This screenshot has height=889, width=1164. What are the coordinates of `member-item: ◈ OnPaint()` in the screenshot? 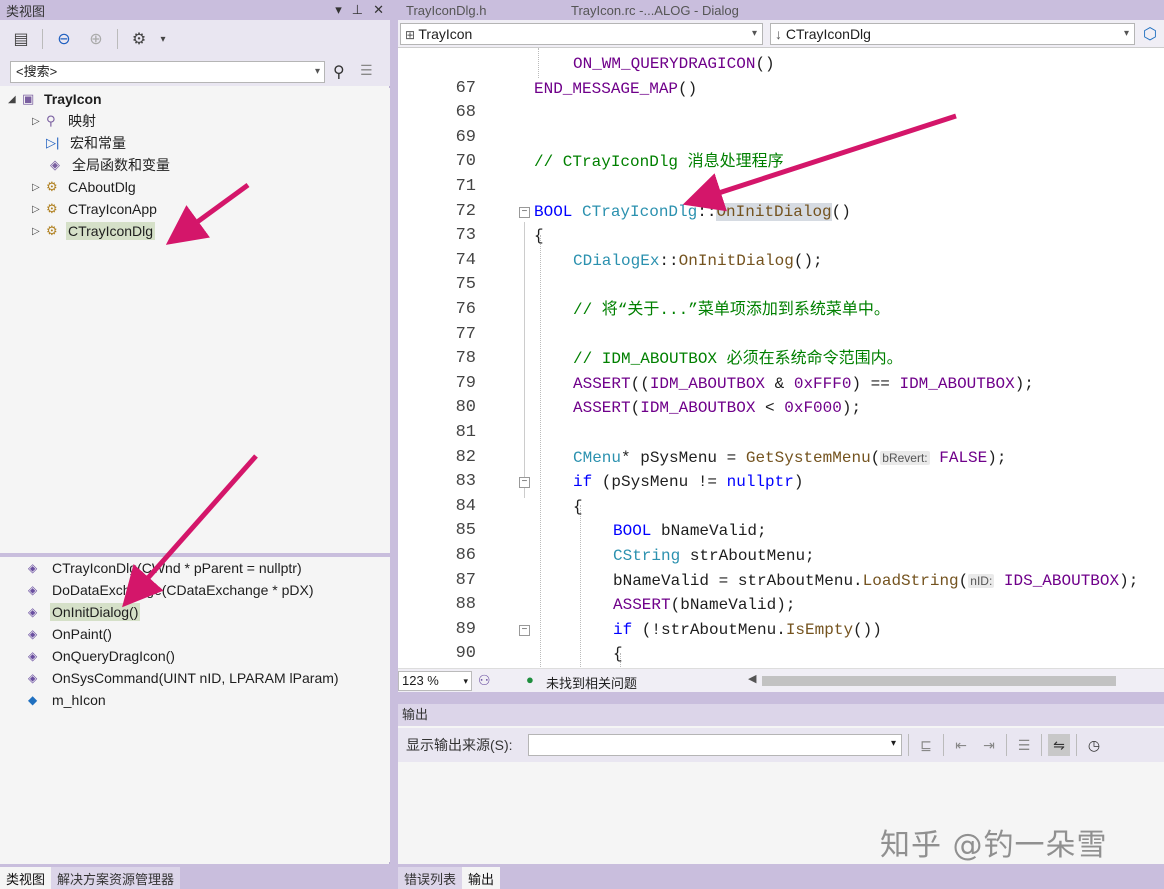 It's located at (71, 634).